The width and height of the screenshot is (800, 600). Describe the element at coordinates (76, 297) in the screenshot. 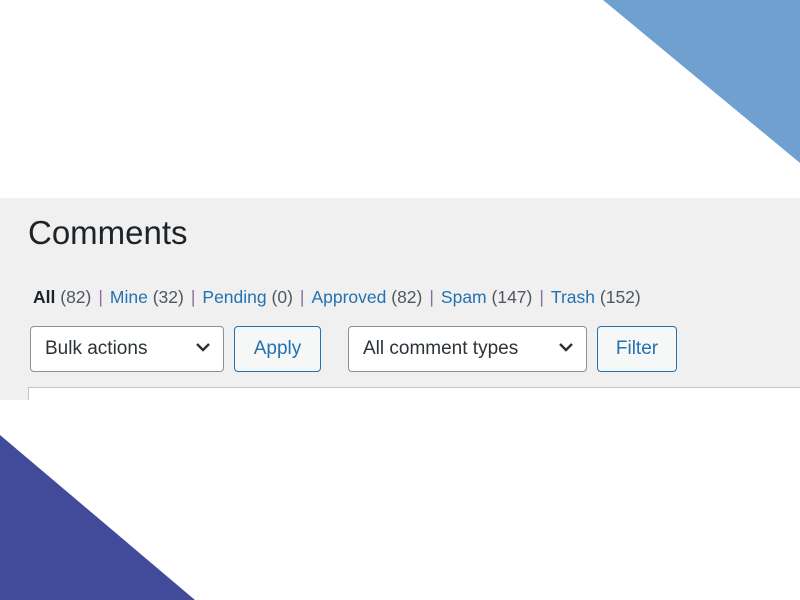

I see `view-count: (82)` at that location.